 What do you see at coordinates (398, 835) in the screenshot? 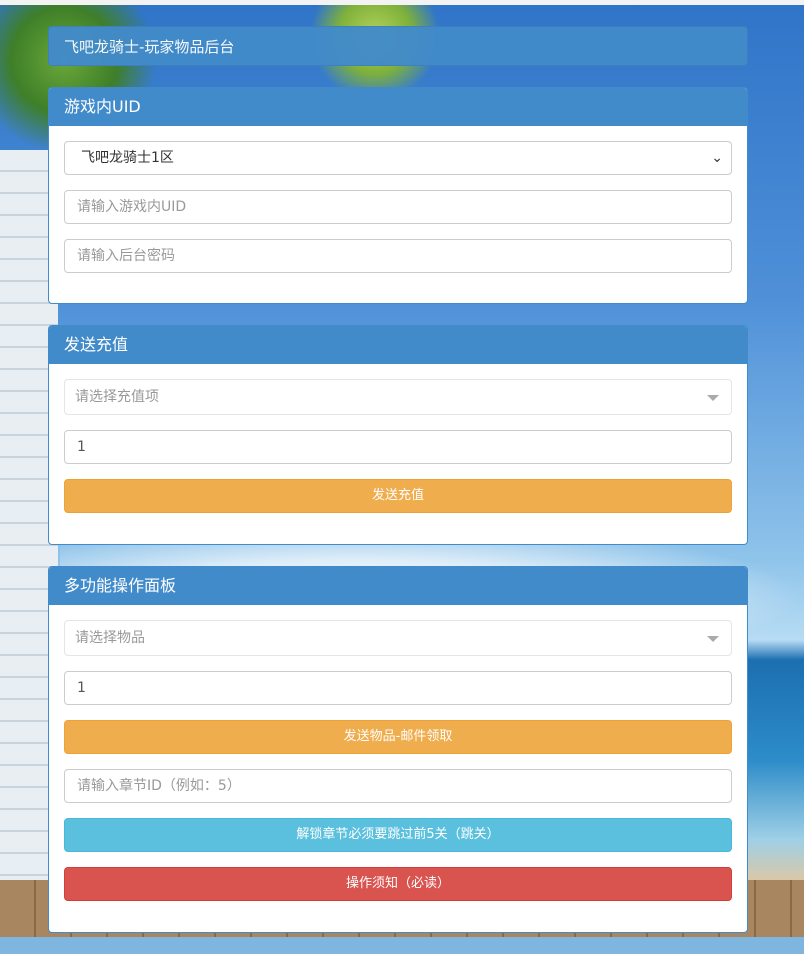
I see `unlock-chapter-button: 解锁章节必须要跳过前5关（跳关）` at bounding box center [398, 835].